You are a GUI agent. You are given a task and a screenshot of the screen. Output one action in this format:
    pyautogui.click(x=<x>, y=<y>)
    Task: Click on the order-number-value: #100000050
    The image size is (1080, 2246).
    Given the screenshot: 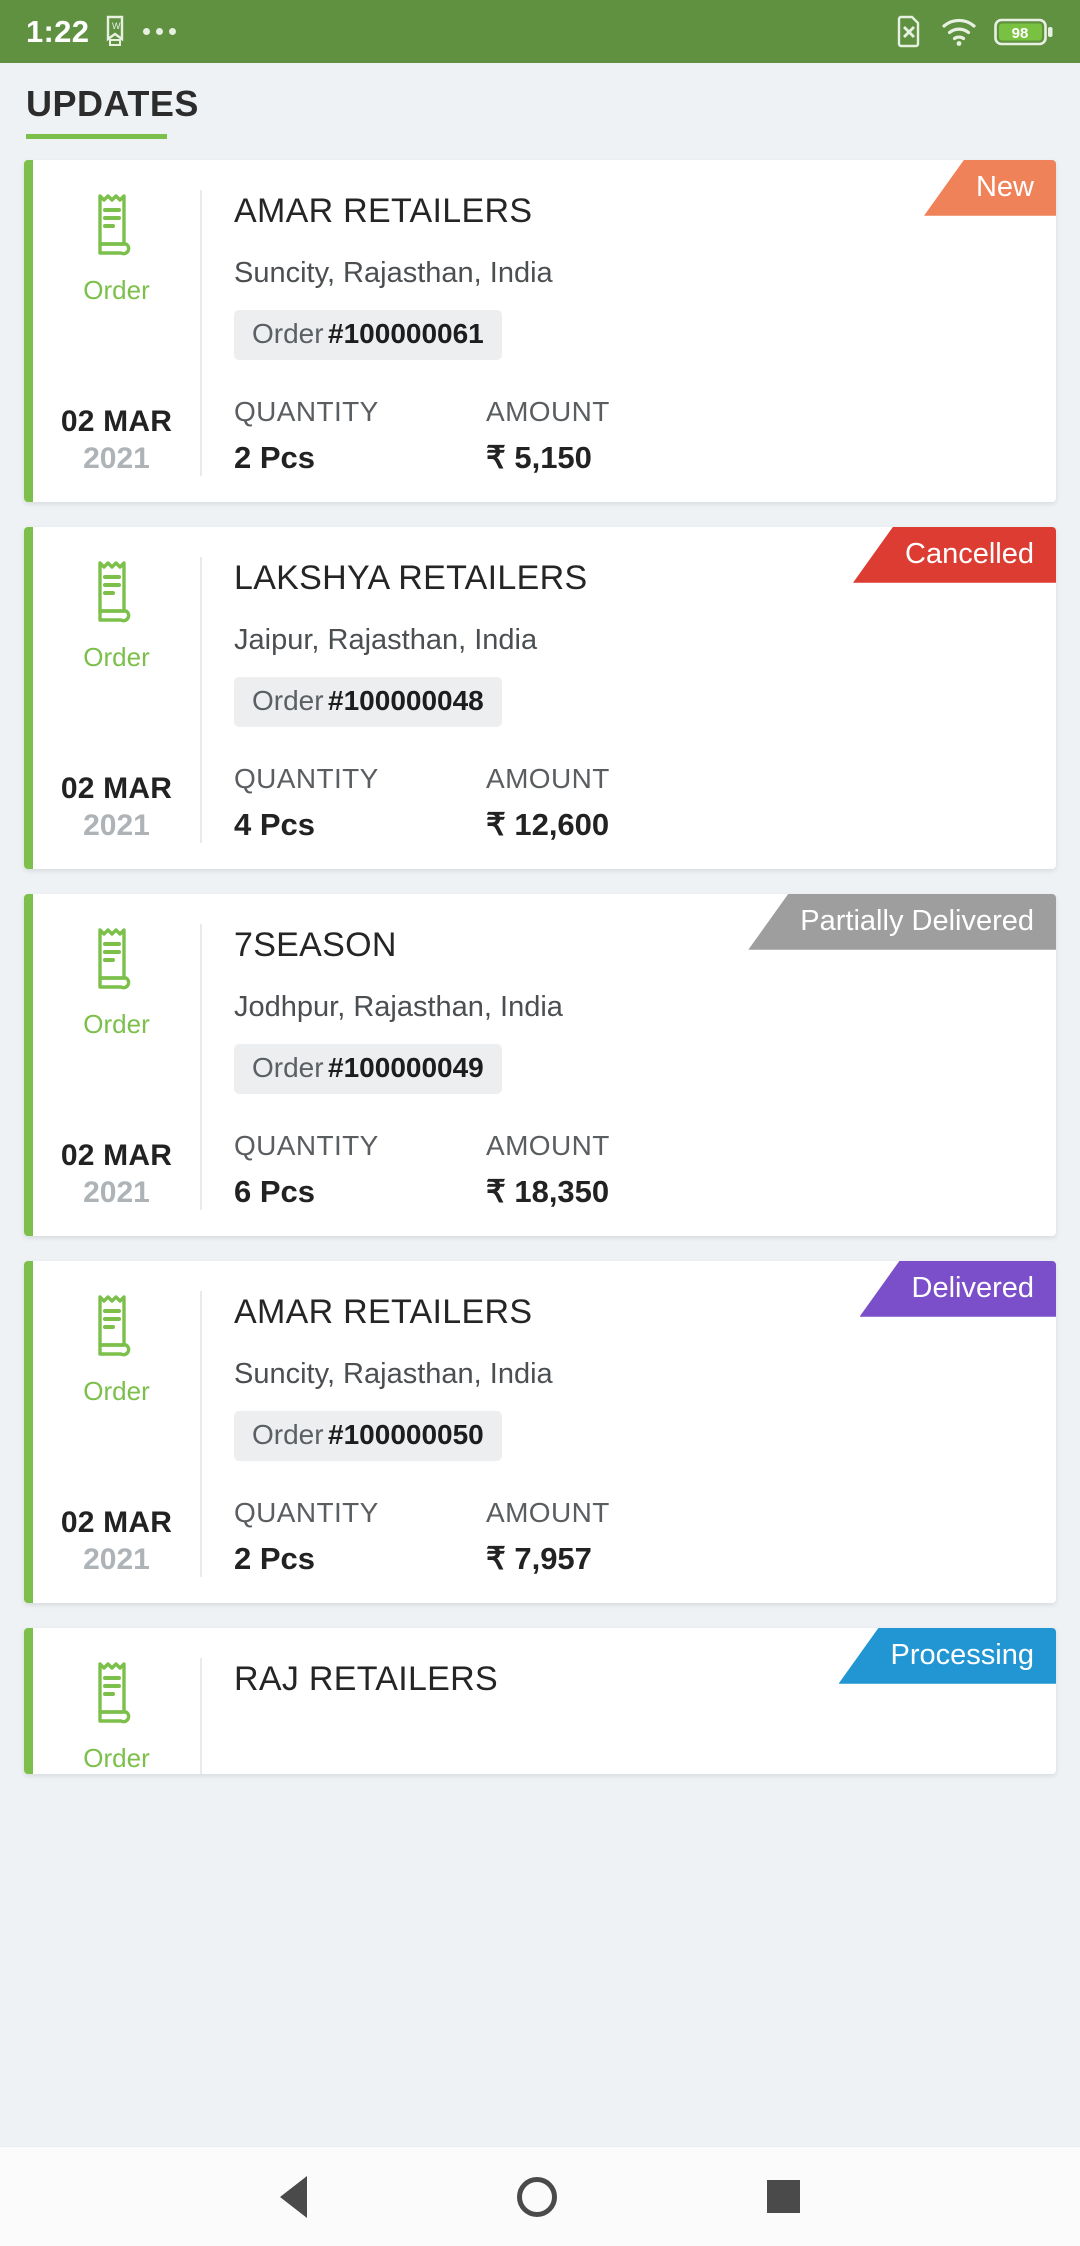 What is the action you would take?
    pyautogui.click(x=406, y=1434)
    